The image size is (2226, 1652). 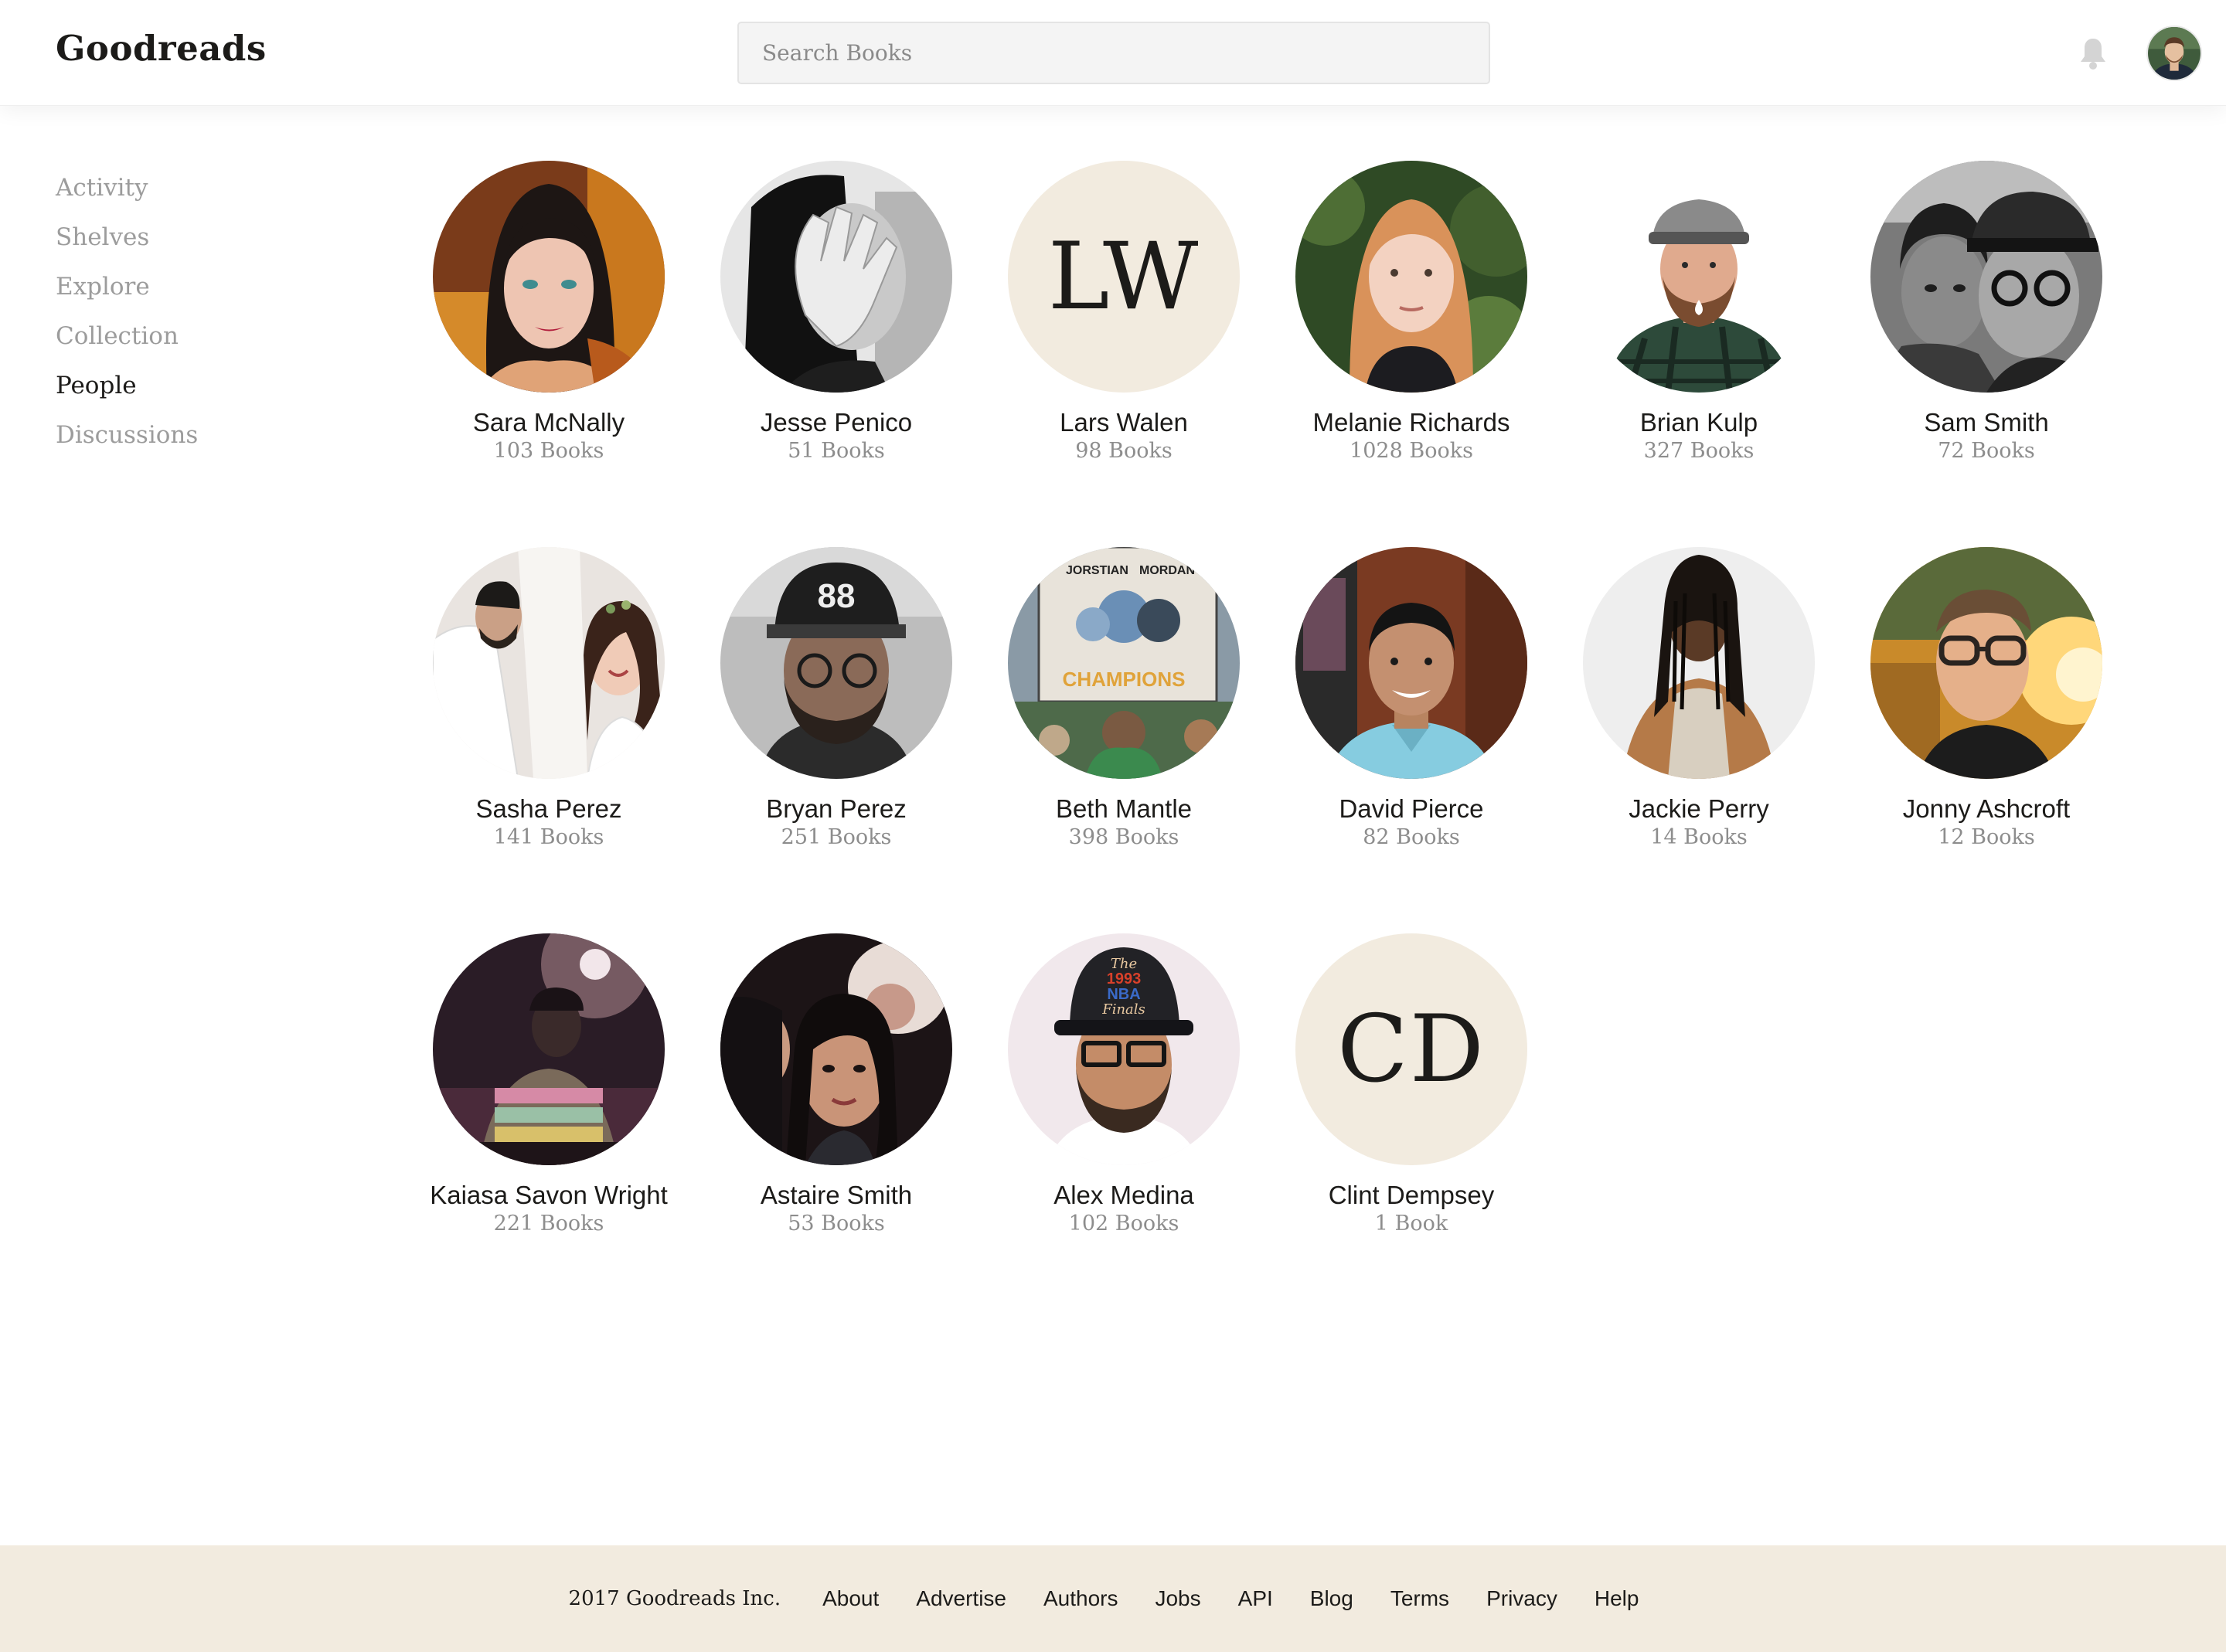 What do you see at coordinates (1986, 808) in the screenshot?
I see `person-name: Jonny Ashcroft` at bounding box center [1986, 808].